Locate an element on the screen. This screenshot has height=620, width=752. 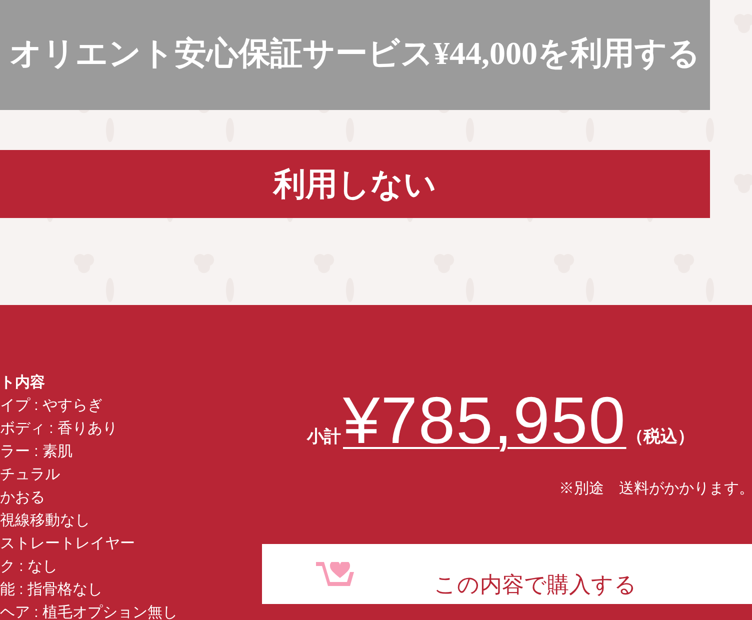
purchase-button: この内容で購入する is located at coordinates (507, 574).